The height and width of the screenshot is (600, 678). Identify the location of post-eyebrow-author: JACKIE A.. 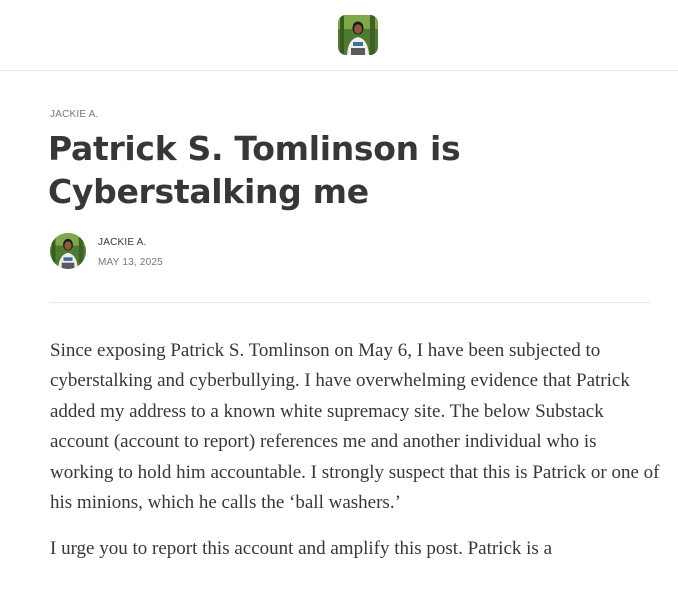
(74, 114).